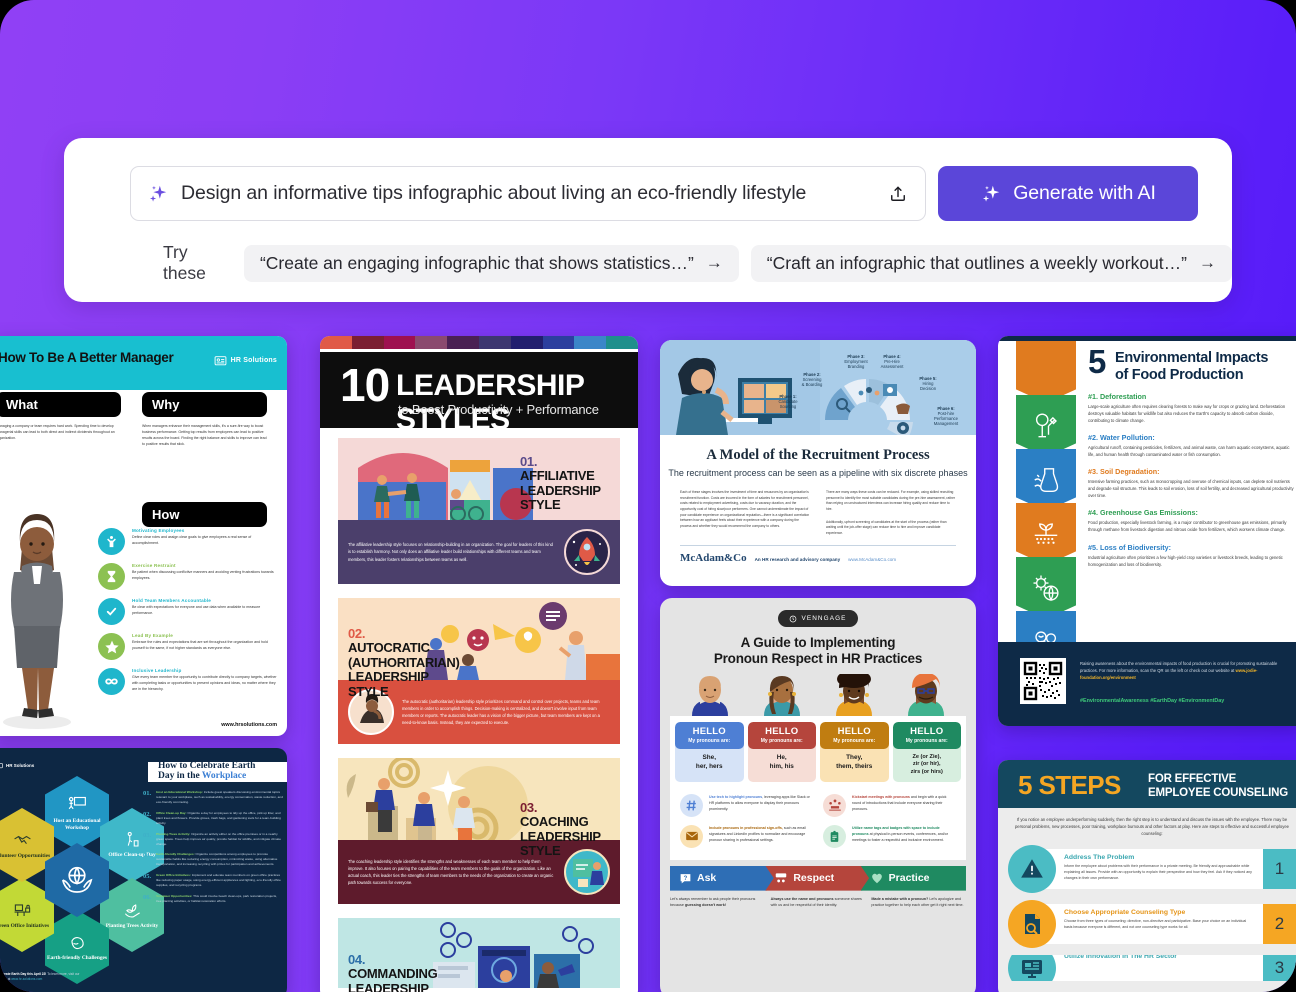  Describe the element at coordinates (153, 635) in the screenshot. I see `manager-step-title: Lead By Example` at that location.